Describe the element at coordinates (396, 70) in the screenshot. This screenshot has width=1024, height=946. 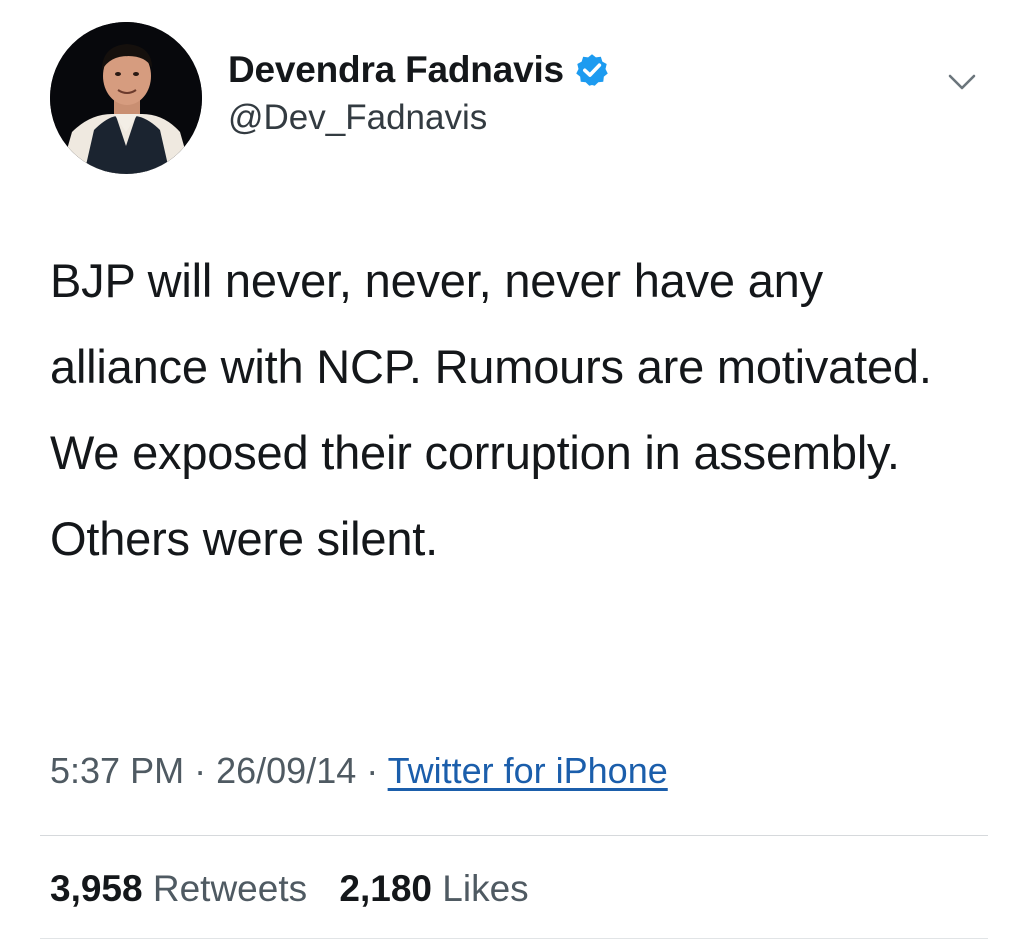
I see `display-name: Devendra Fadnavis` at that location.